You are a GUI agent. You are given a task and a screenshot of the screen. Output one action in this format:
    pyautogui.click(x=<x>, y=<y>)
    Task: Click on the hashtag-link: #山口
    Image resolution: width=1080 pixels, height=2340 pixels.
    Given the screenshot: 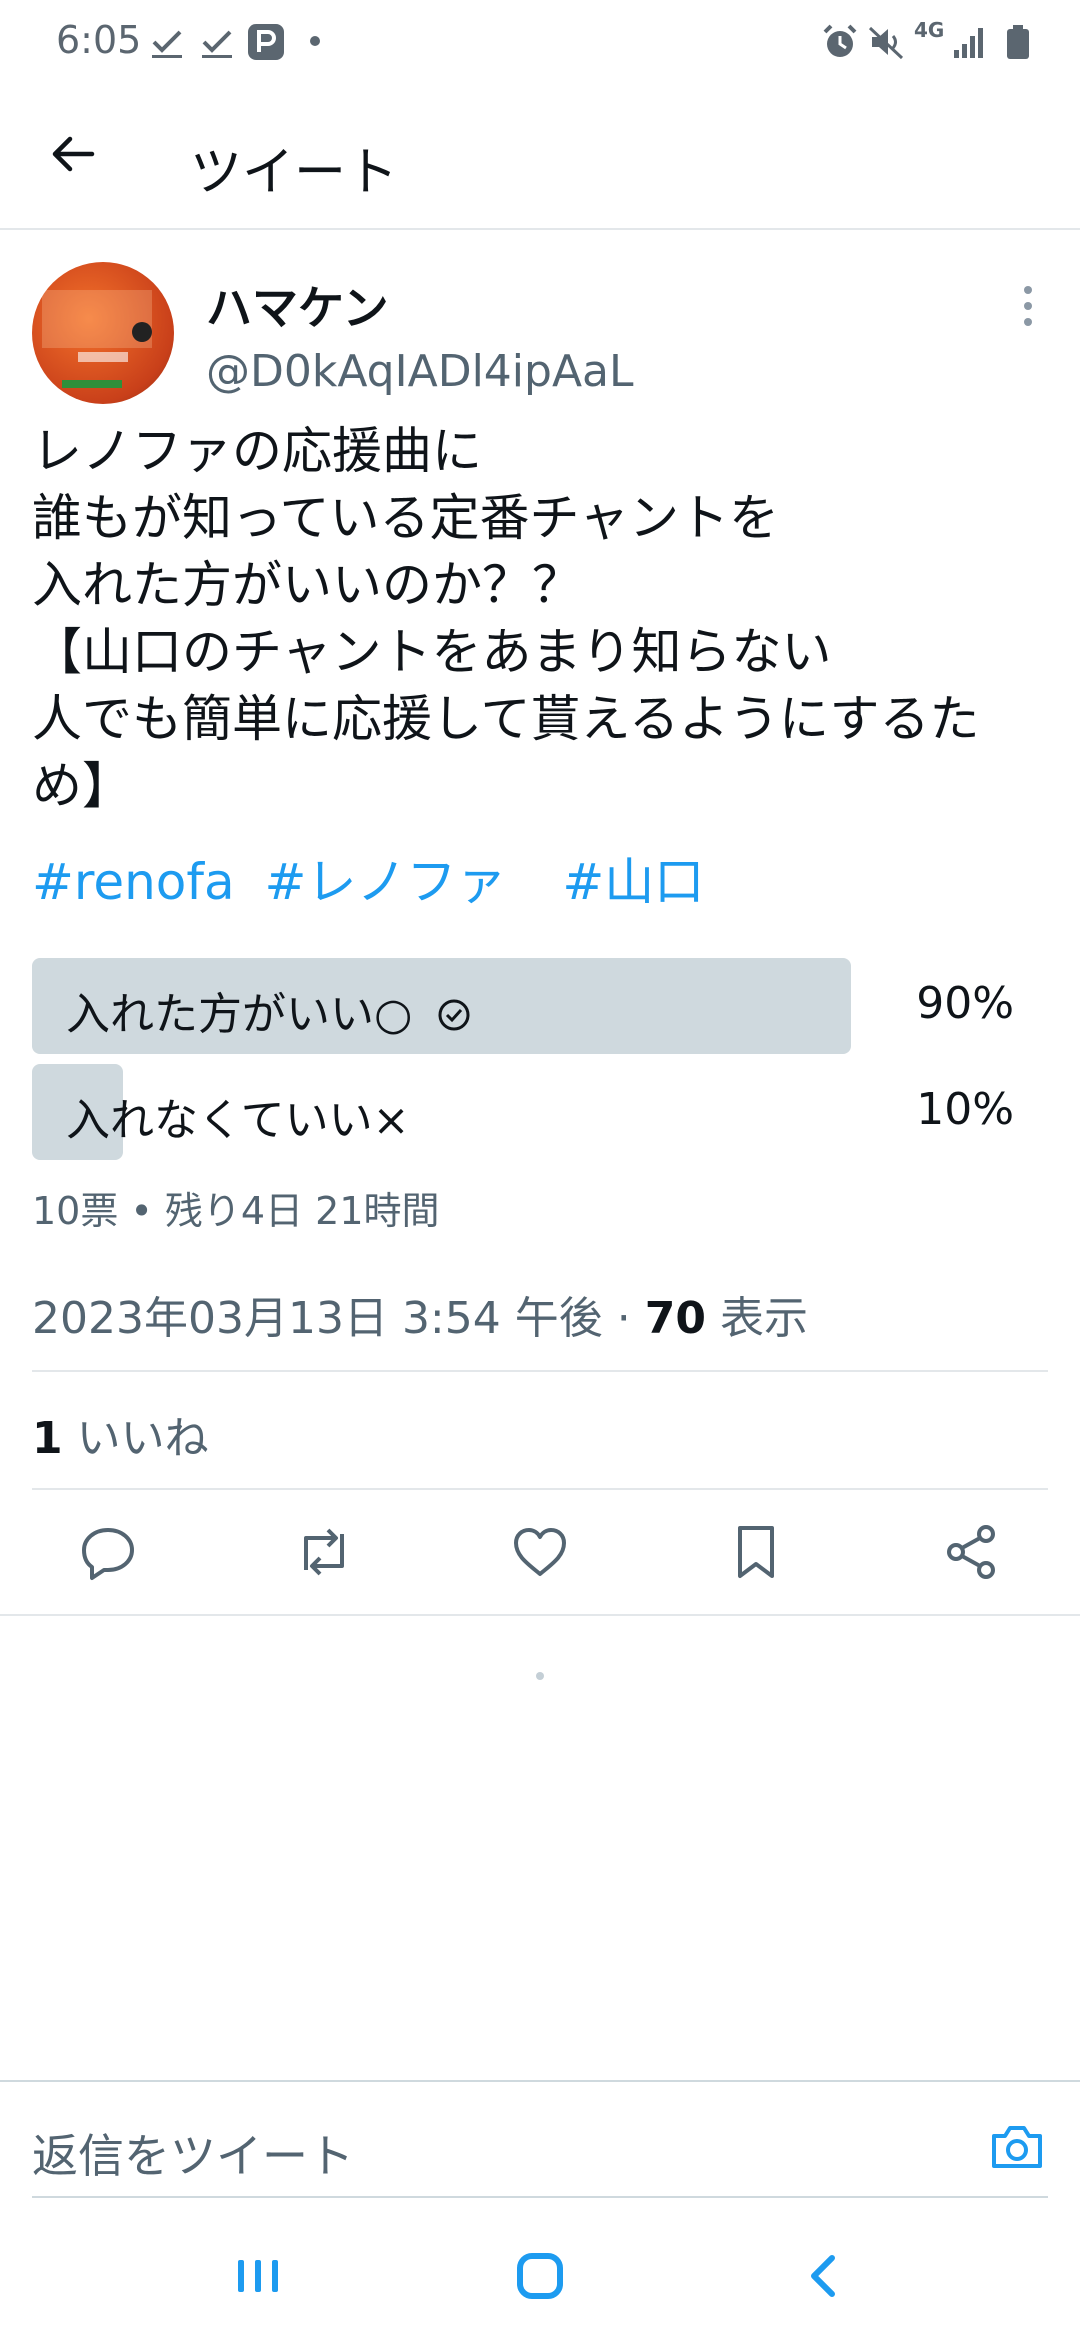 What is the action you would take?
    pyautogui.click(x=633, y=882)
    